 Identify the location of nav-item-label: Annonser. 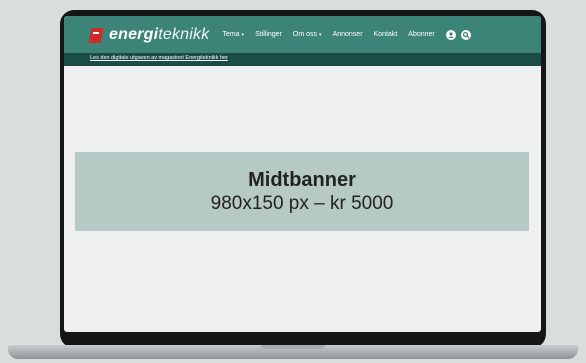
(347, 34).